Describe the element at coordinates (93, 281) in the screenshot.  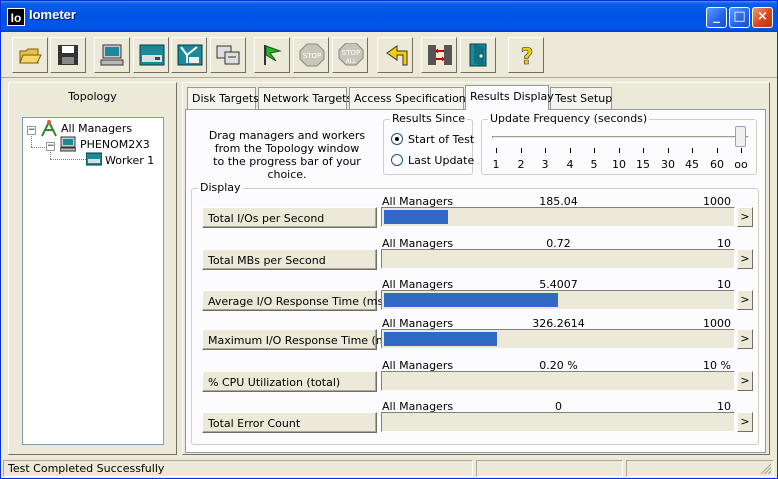
I see `topology-tree: − All Managers − PHENOM2X3 Worker 1` at that location.